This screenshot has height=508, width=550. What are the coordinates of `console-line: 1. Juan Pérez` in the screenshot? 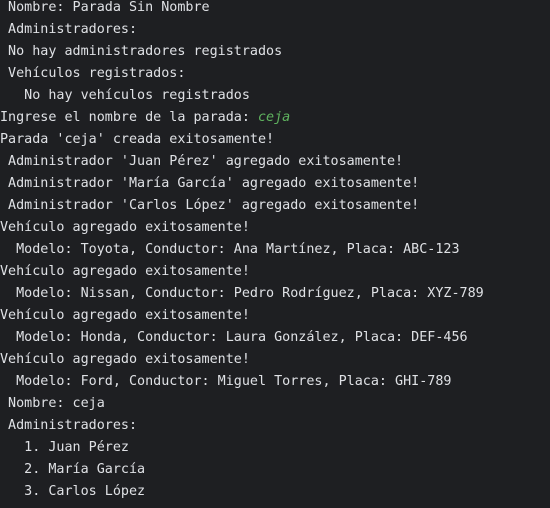 It's located at (64, 447).